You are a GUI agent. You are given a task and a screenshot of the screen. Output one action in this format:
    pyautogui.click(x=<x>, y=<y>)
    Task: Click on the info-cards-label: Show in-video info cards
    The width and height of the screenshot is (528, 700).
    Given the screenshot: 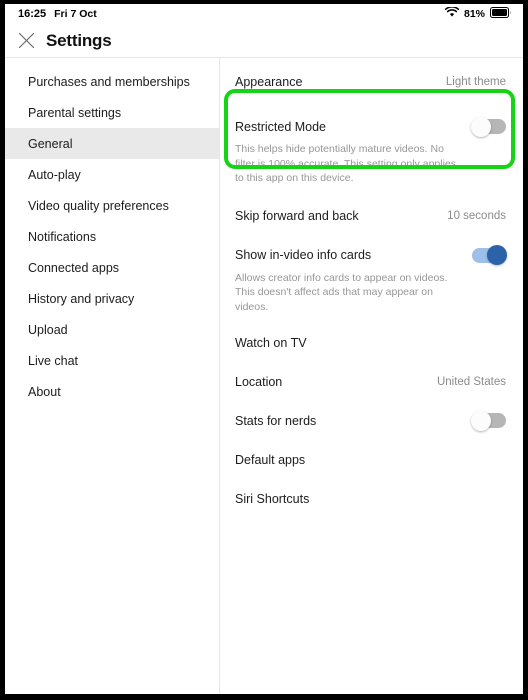 What is the action you would take?
    pyautogui.click(x=303, y=255)
    